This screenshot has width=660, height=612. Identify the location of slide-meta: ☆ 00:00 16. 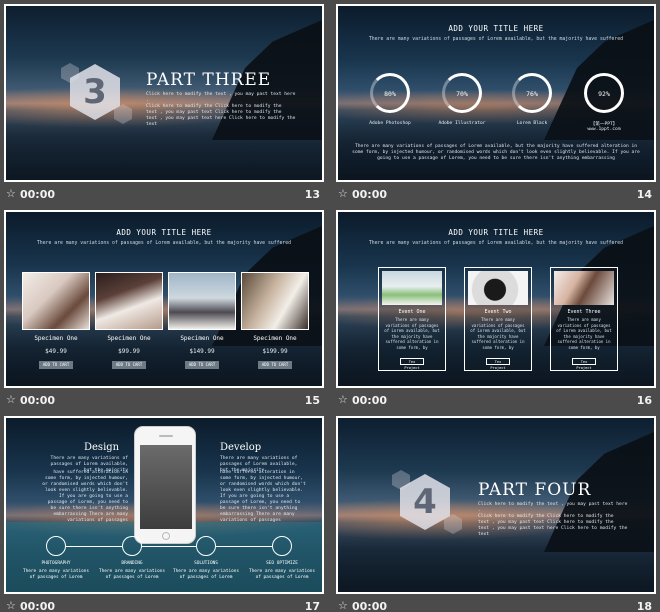
(496, 401).